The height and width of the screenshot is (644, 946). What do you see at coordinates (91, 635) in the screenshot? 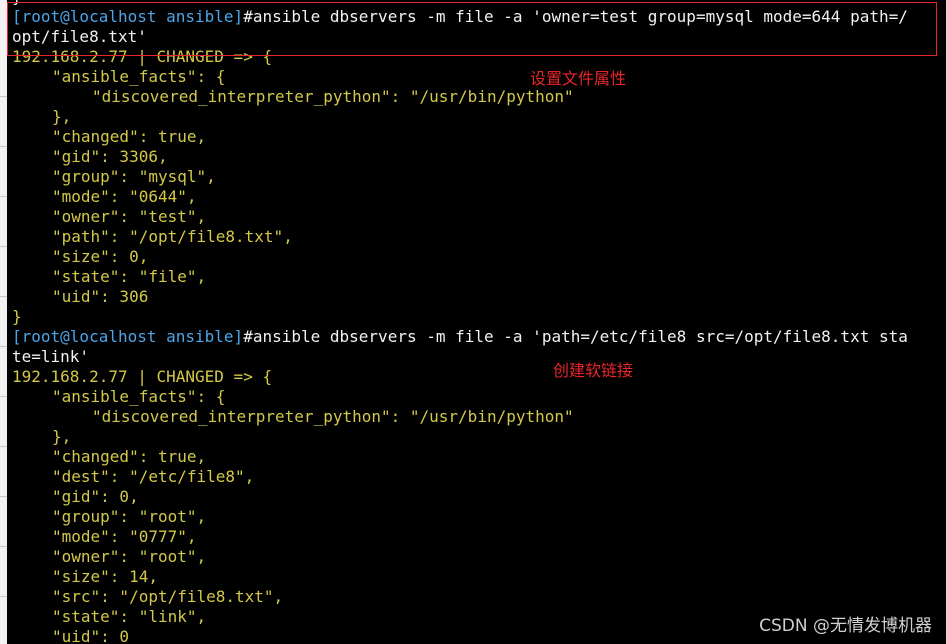
I see `json-field-text: "uid": 0` at bounding box center [91, 635].